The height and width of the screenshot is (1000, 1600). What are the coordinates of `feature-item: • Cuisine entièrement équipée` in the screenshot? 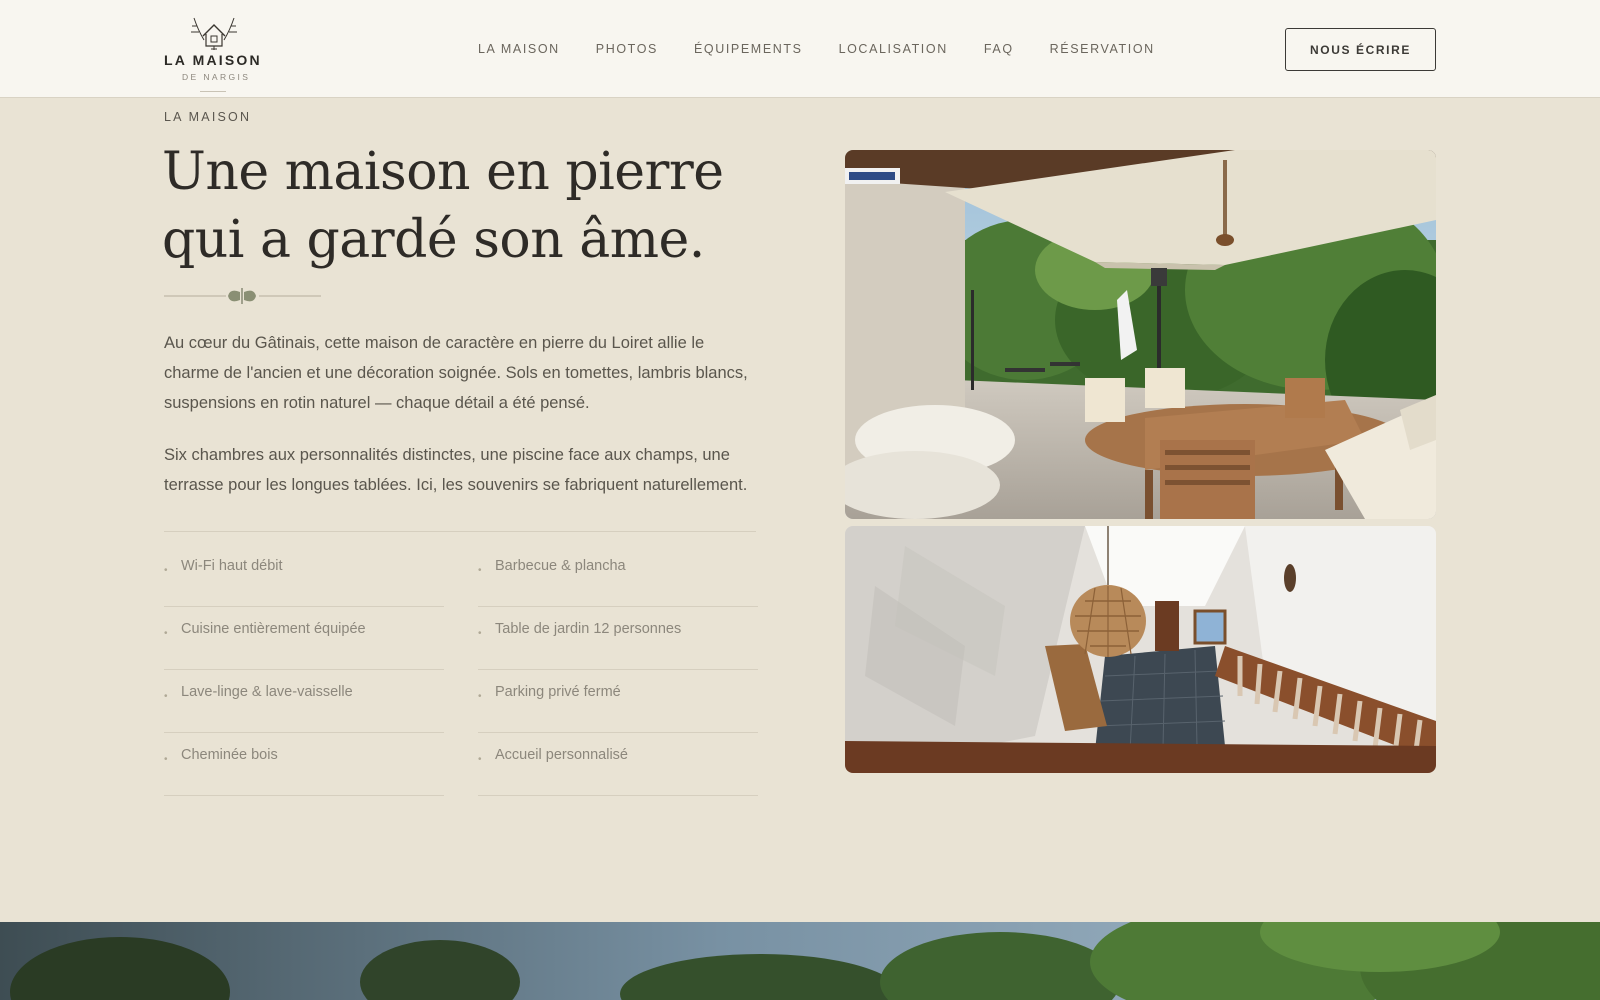 It's located at (304, 638).